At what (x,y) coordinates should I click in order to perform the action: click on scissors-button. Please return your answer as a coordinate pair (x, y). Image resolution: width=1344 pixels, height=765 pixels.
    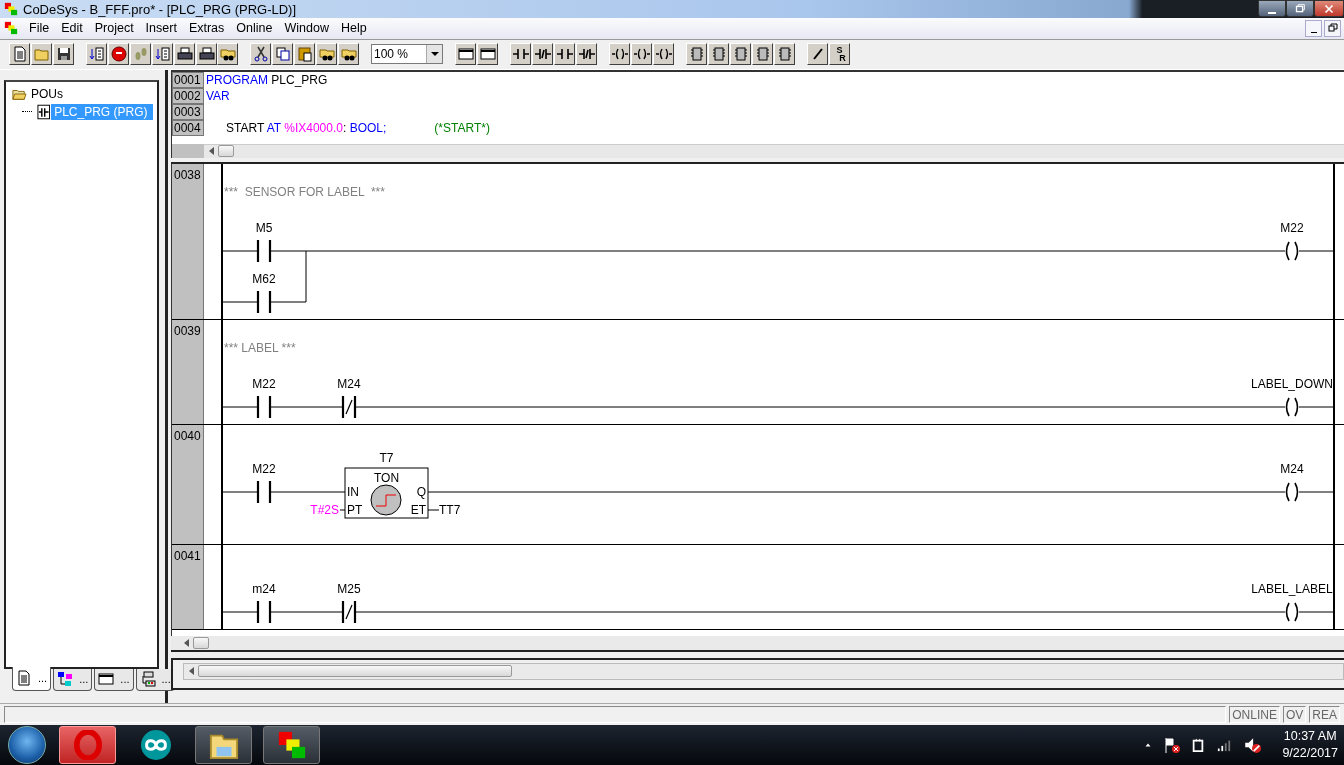
    Looking at the image, I should click on (260, 54).